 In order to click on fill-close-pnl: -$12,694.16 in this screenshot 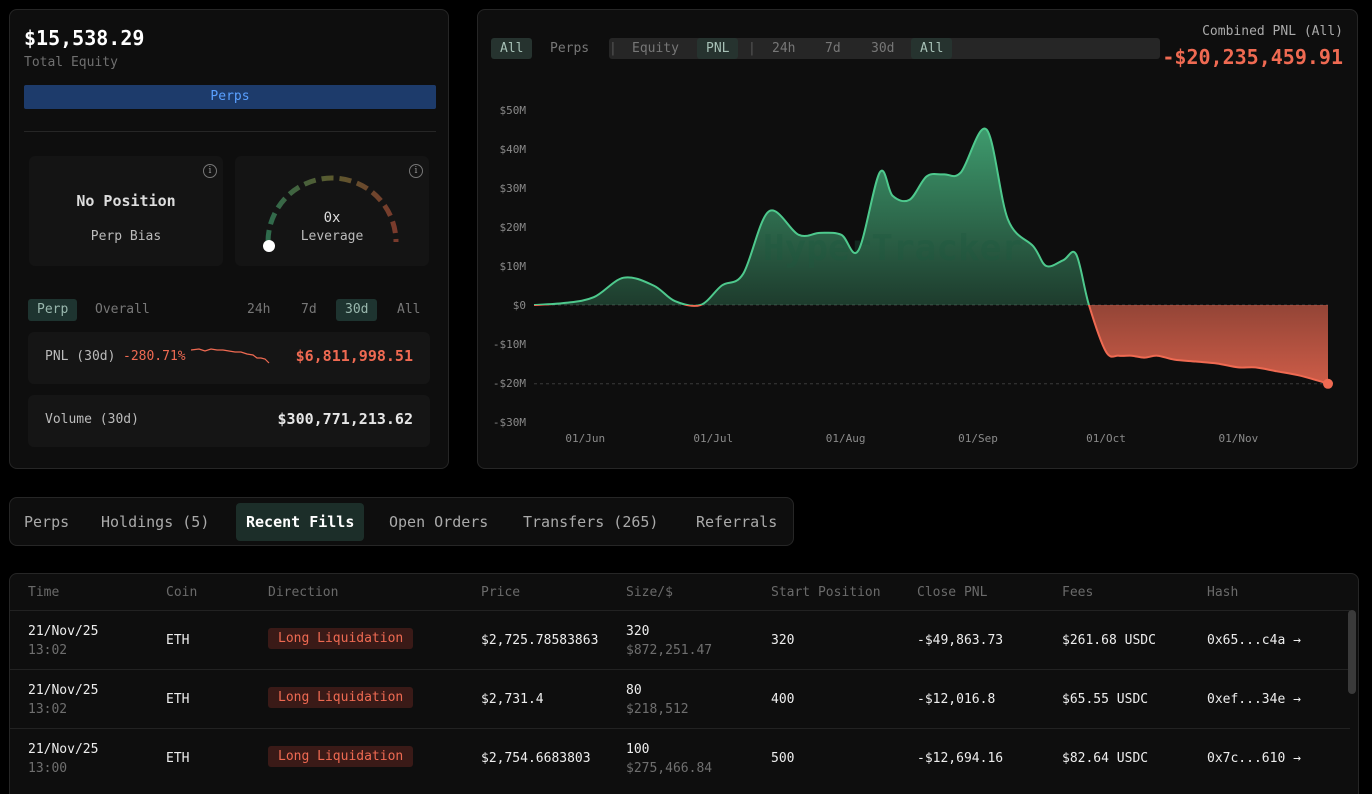, I will do `click(960, 758)`.